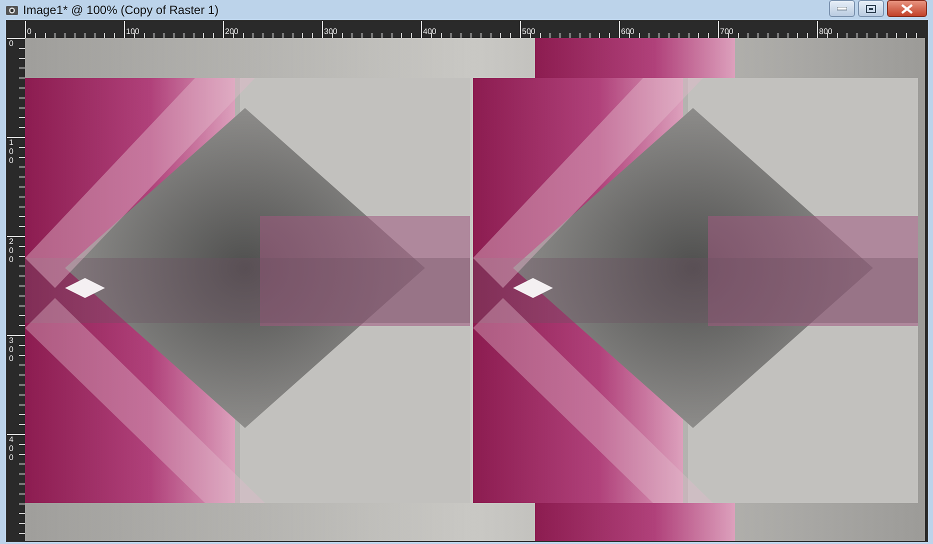  I want to click on maximize-button, so click(871, 8).